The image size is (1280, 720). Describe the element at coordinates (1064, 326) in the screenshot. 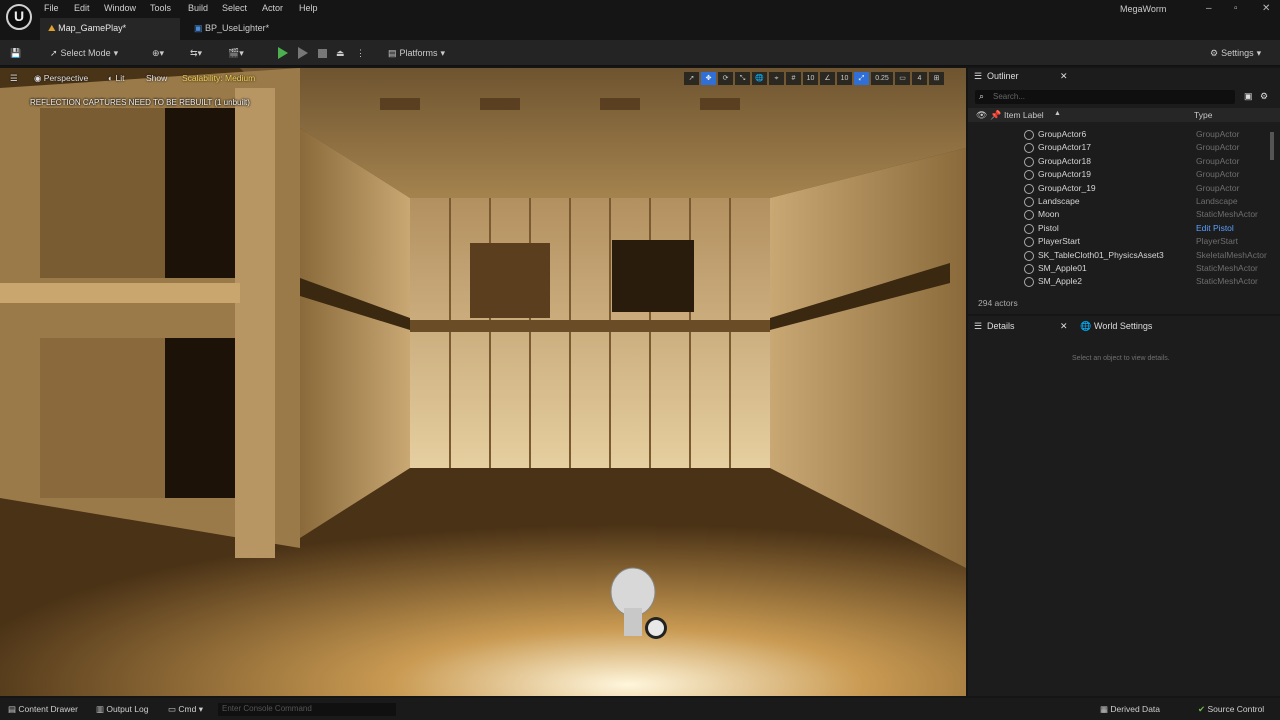

I see `close-details-icon: ✕` at that location.